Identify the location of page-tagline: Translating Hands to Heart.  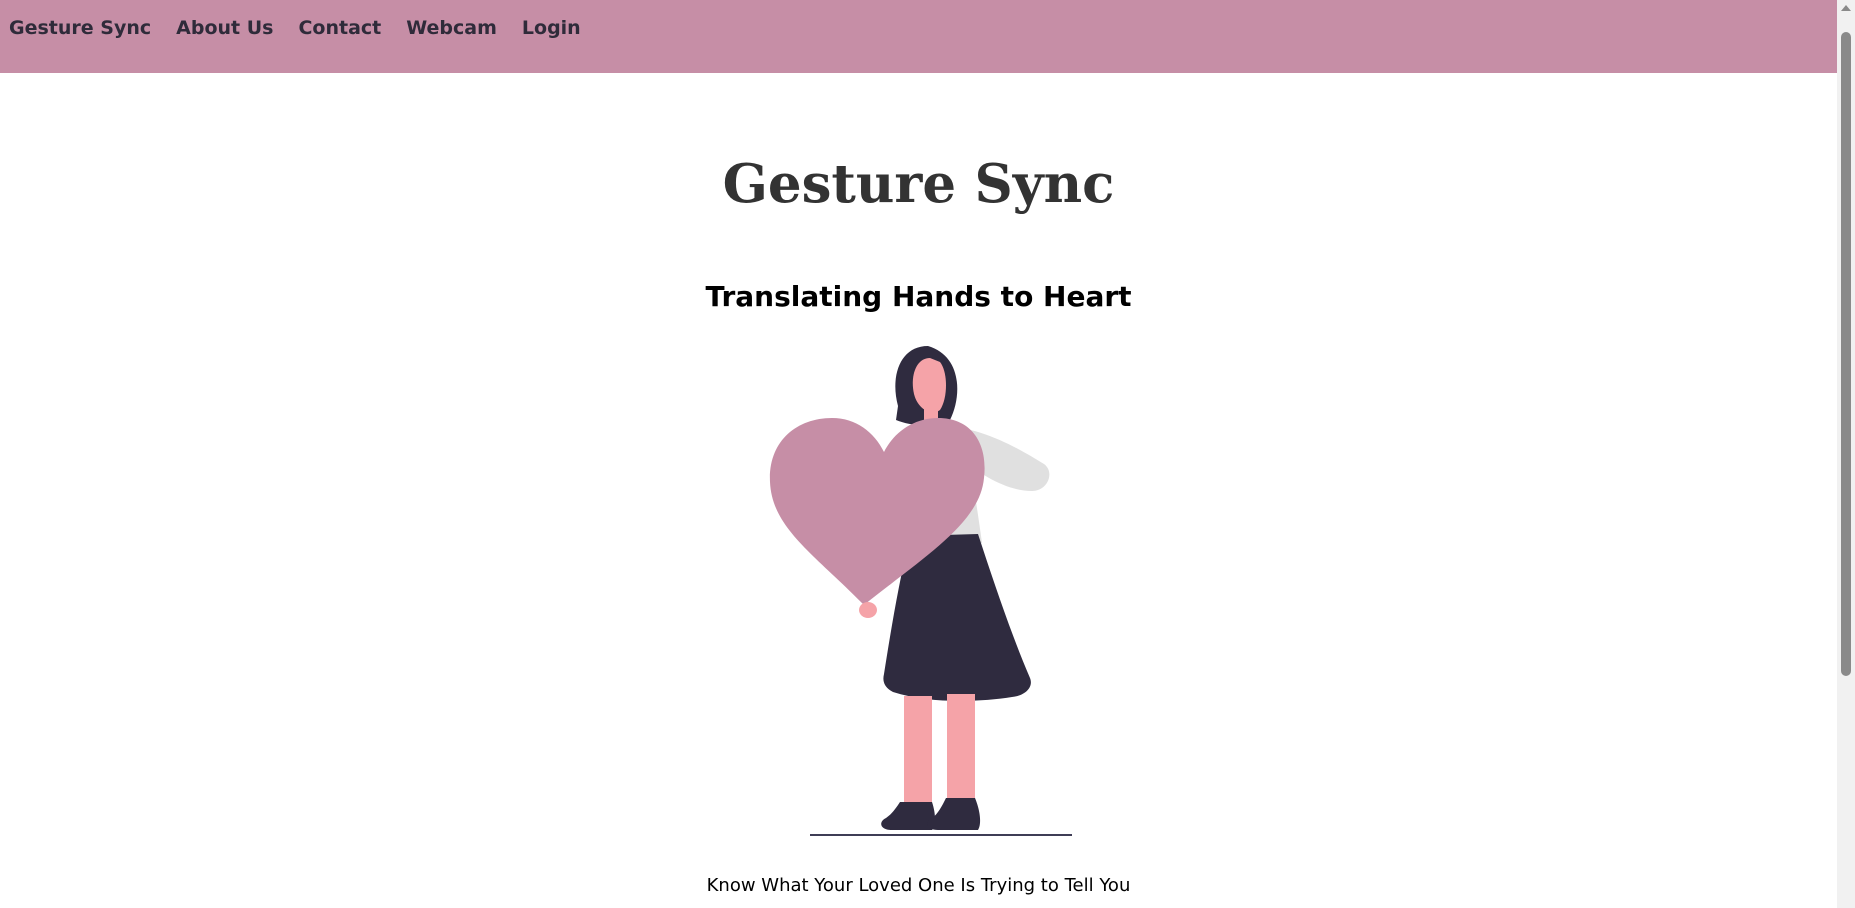
(918, 296).